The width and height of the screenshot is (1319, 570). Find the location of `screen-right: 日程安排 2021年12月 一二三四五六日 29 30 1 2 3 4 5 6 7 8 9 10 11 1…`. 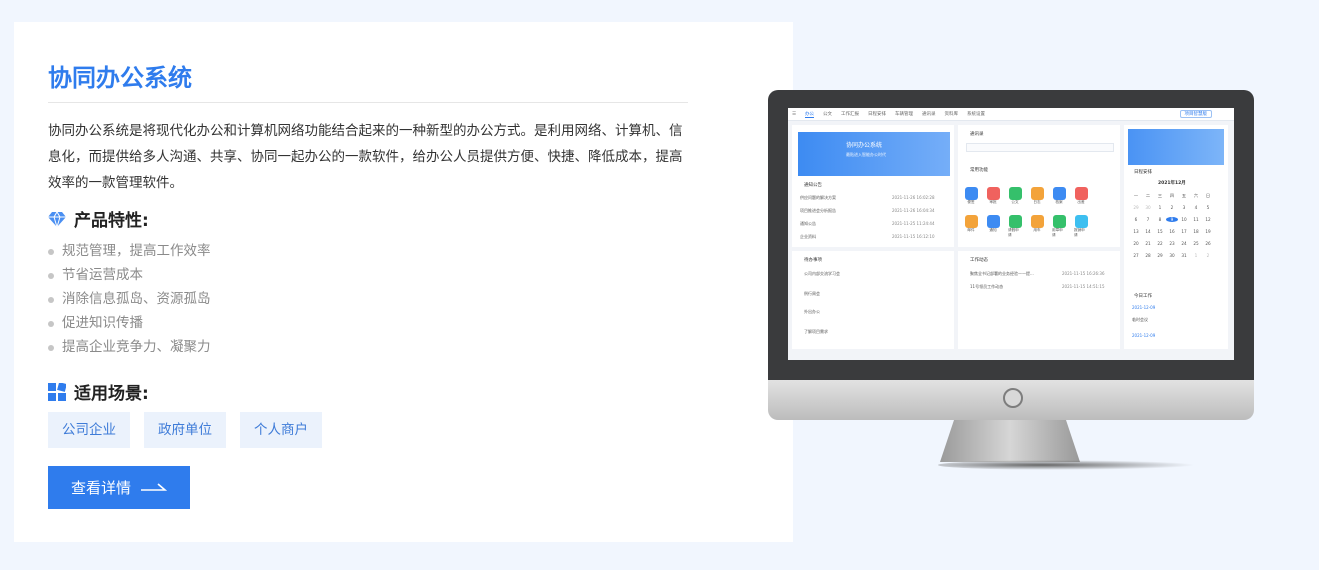

screen-right: 日程安排 2021年12月 一二三四五六日 29 30 1 2 3 4 5 6 7 8 9 10 11 1… is located at coordinates (1176, 237).